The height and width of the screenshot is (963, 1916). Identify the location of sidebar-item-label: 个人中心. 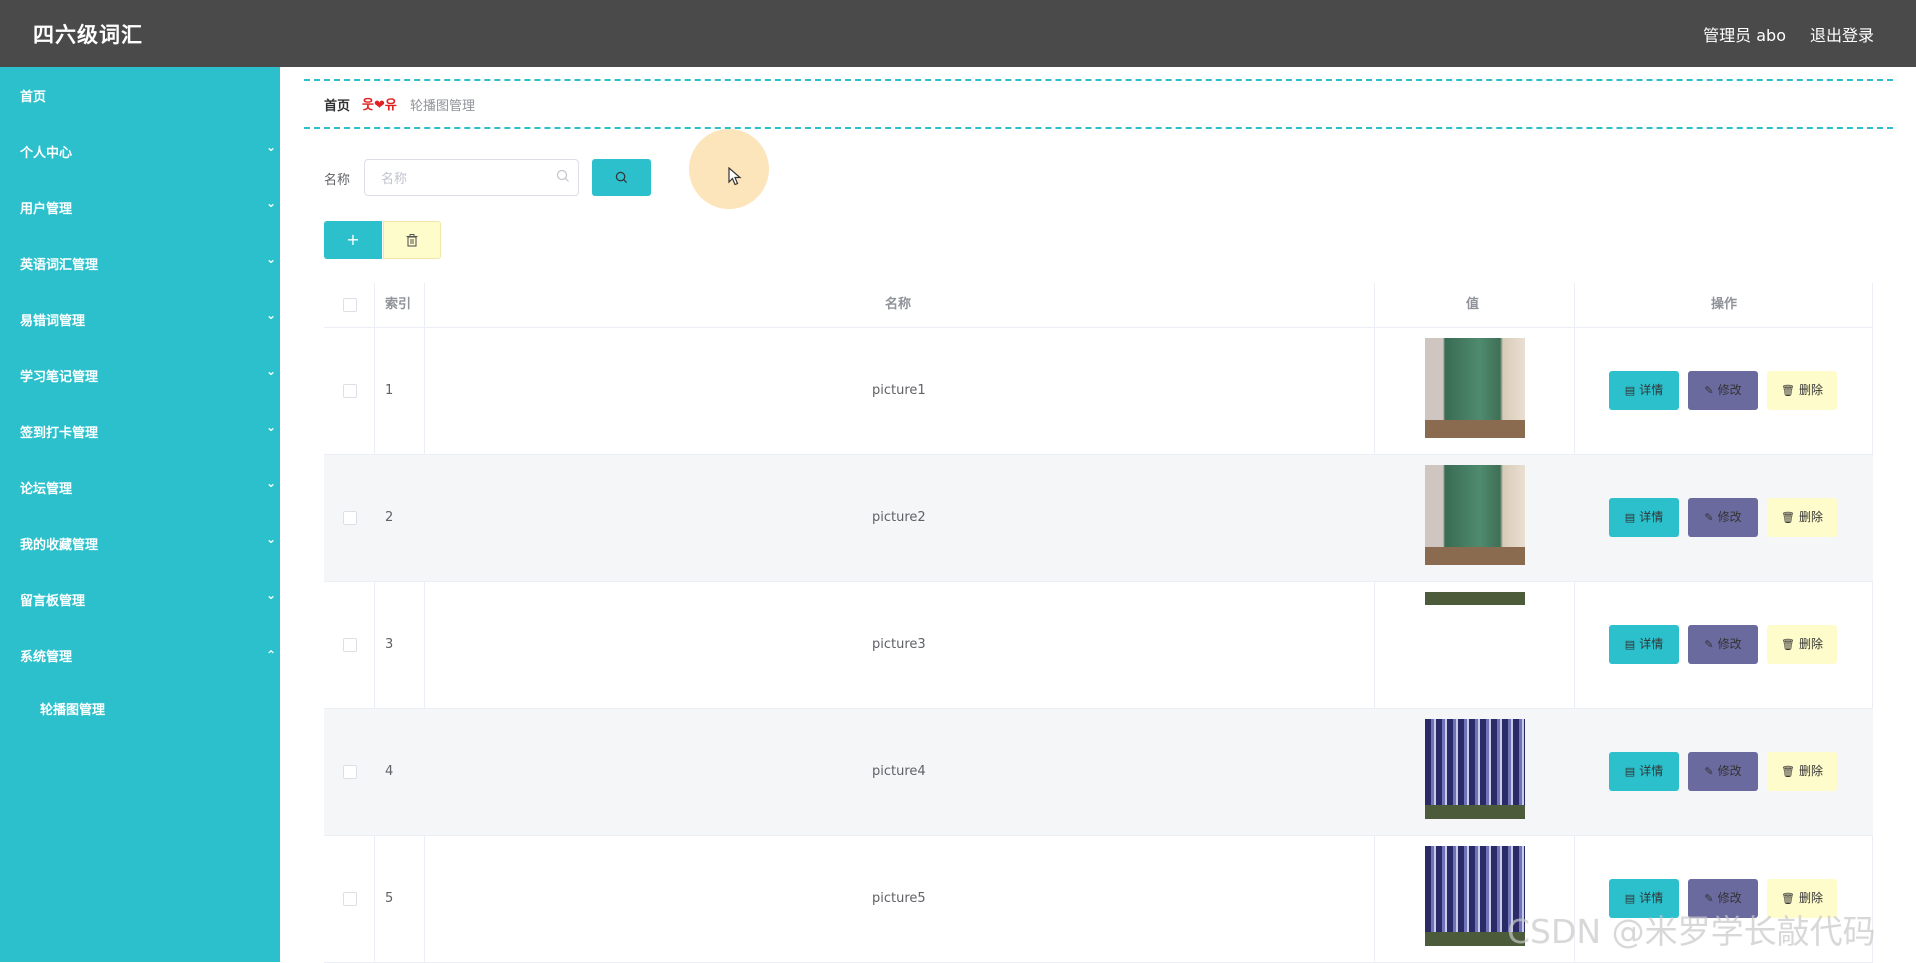
(46, 153).